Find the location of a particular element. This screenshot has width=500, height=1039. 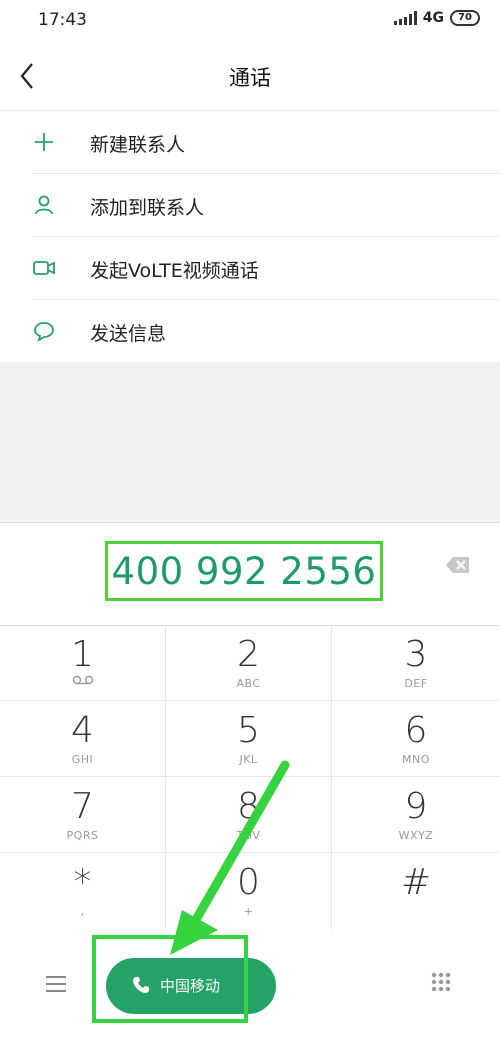

page-title: 通话 is located at coordinates (250, 78).